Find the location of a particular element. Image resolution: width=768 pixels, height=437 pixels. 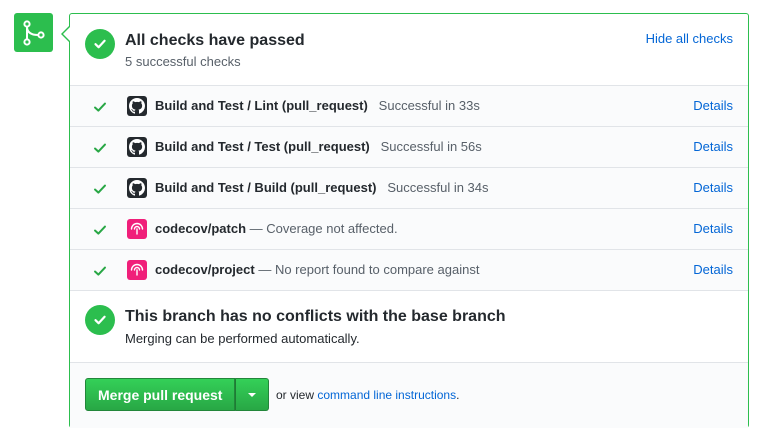

hide-all-checks-link: Hide all checks is located at coordinates (689, 38).